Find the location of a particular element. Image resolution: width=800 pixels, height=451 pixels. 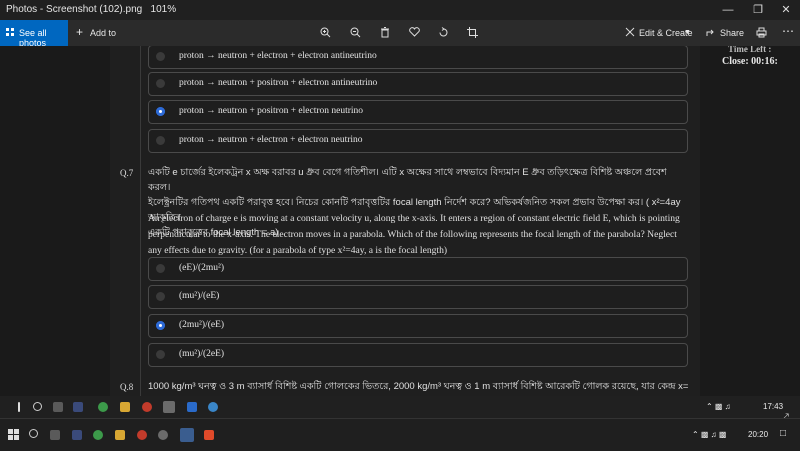

favorite-button is located at coordinates (416, 33).